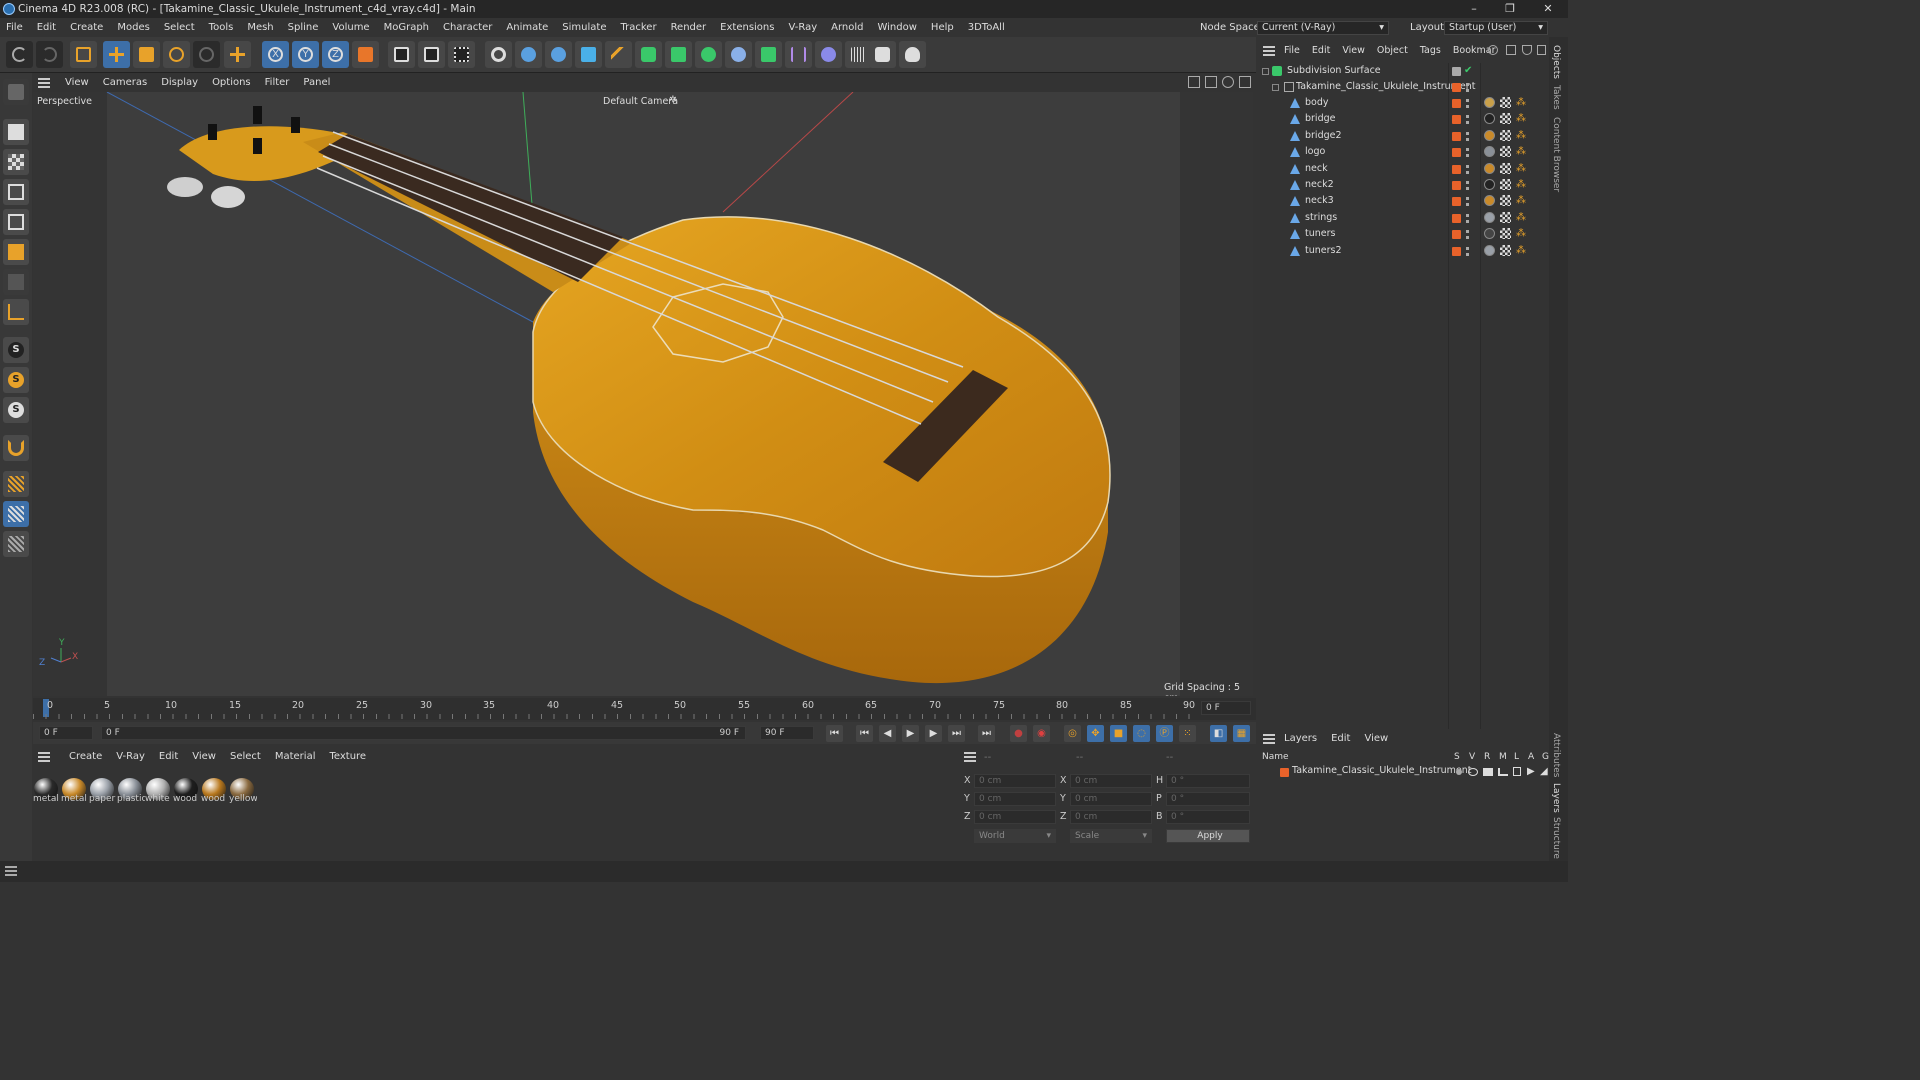  What do you see at coordinates (11, 871) in the screenshot?
I see `status-menu-icon` at bounding box center [11, 871].